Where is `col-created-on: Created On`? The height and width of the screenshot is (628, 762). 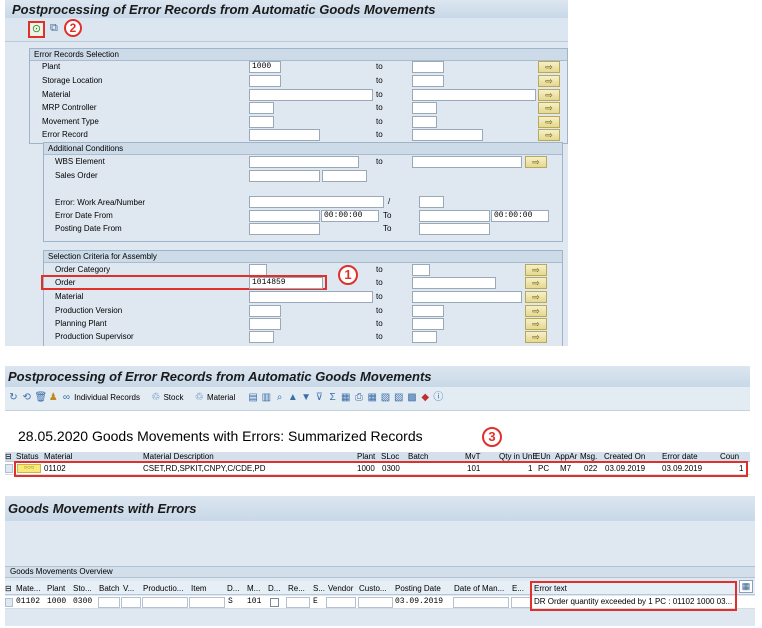 col-created-on: Created On is located at coordinates (624, 456).